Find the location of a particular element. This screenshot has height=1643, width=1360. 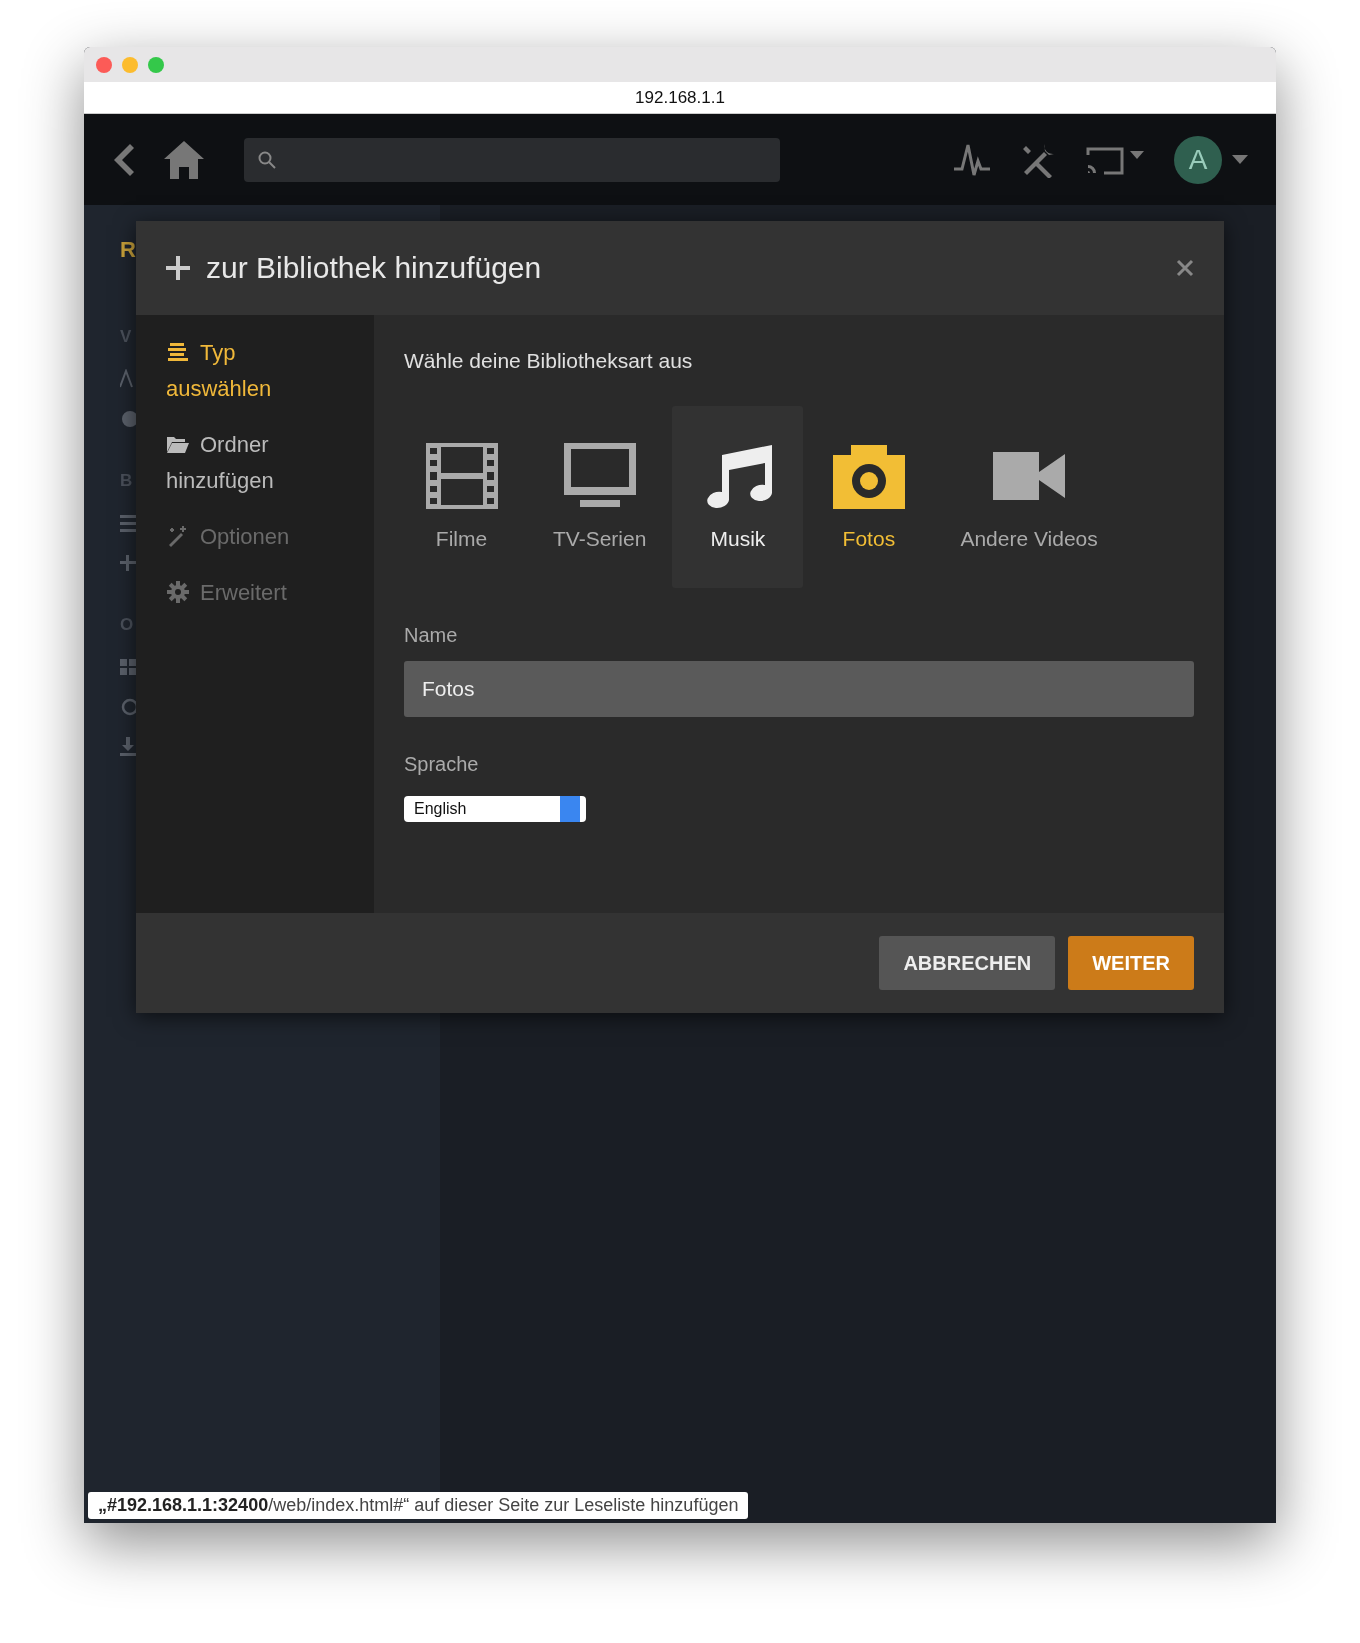

status-bar-text: „#192.168.1.1:32400/web/index.html#“ auf dieser Seite zur Leseliste hinzufügen is located at coordinates (418, 1505).